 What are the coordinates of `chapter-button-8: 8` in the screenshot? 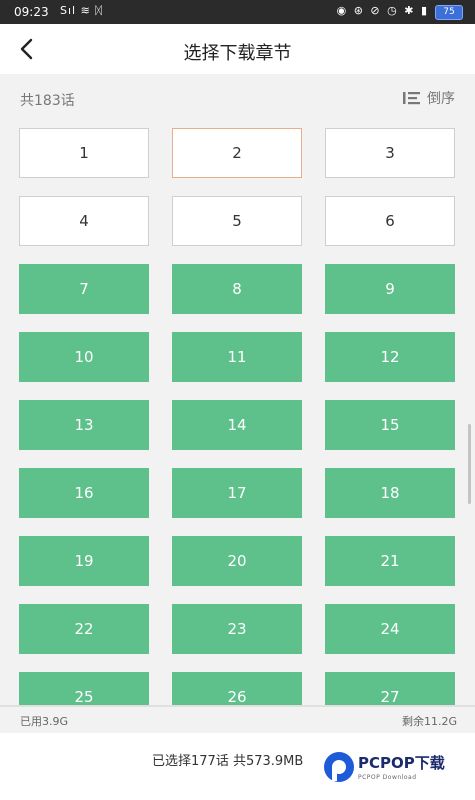 It's located at (237, 289).